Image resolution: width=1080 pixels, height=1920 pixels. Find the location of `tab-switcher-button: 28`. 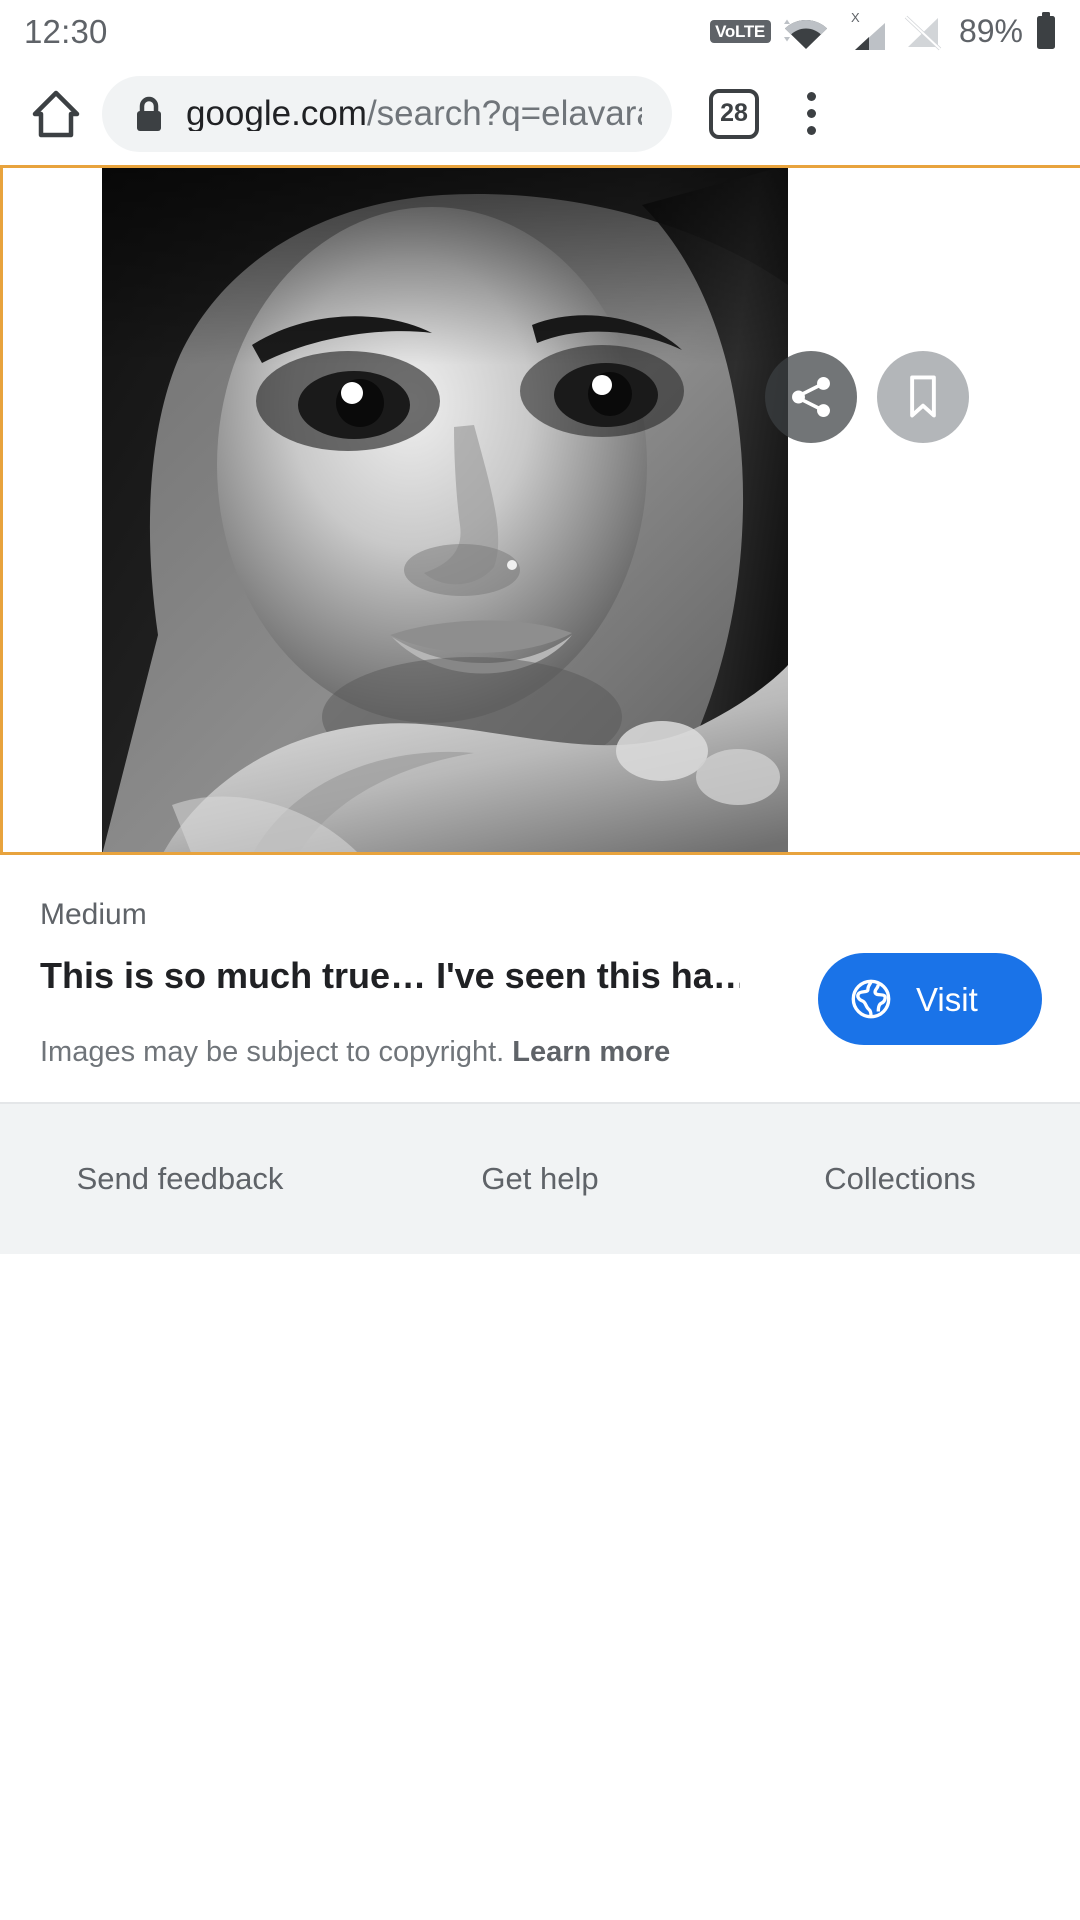

tab-switcher-button: 28 is located at coordinates (734, 114).